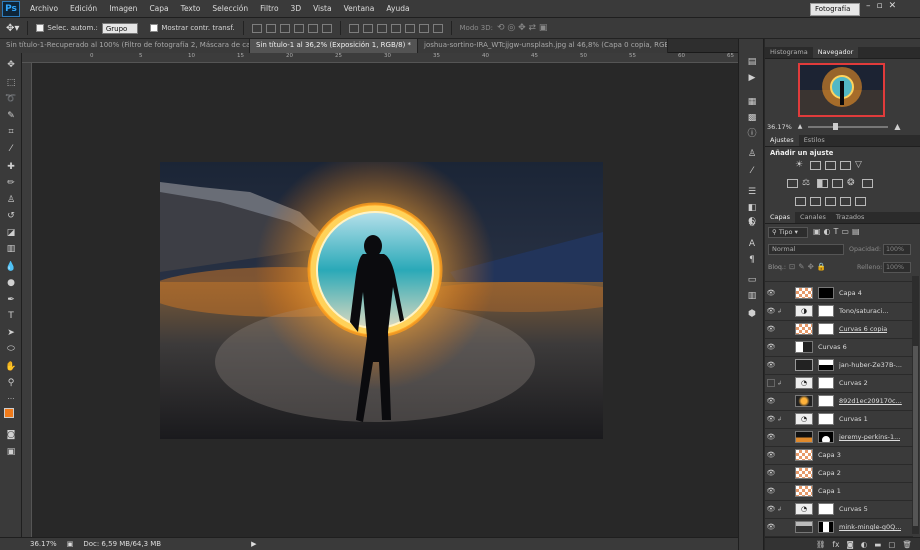  I want to click on brush-presets-icon: ⁄, so click(752, 171).